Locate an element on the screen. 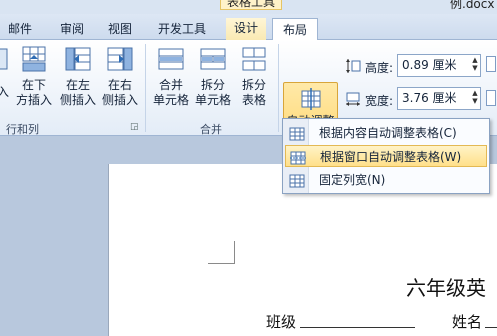 The width and height of the screenshot is (497, 336). dialog-launcher-icon: ◲ is located at coordinates (134, 127).